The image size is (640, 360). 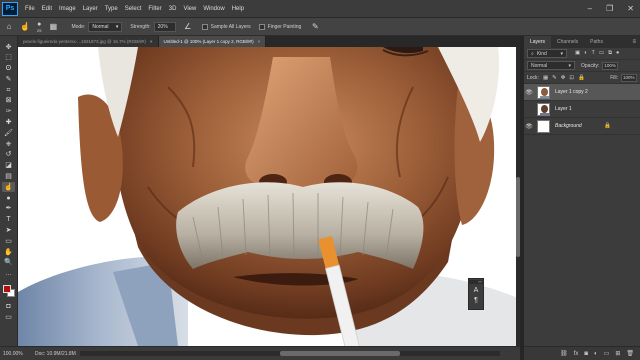 What do you see at coordinates (476, 290) in the screenshot?
I see `character-panel-button: A` at bounding box center [476, 290].